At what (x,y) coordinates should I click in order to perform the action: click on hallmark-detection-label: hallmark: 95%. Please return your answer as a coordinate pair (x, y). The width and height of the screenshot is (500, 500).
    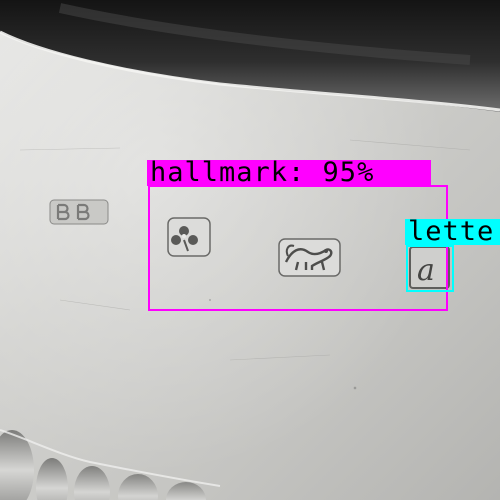
    Looking at the image, I should click on (289, 173).